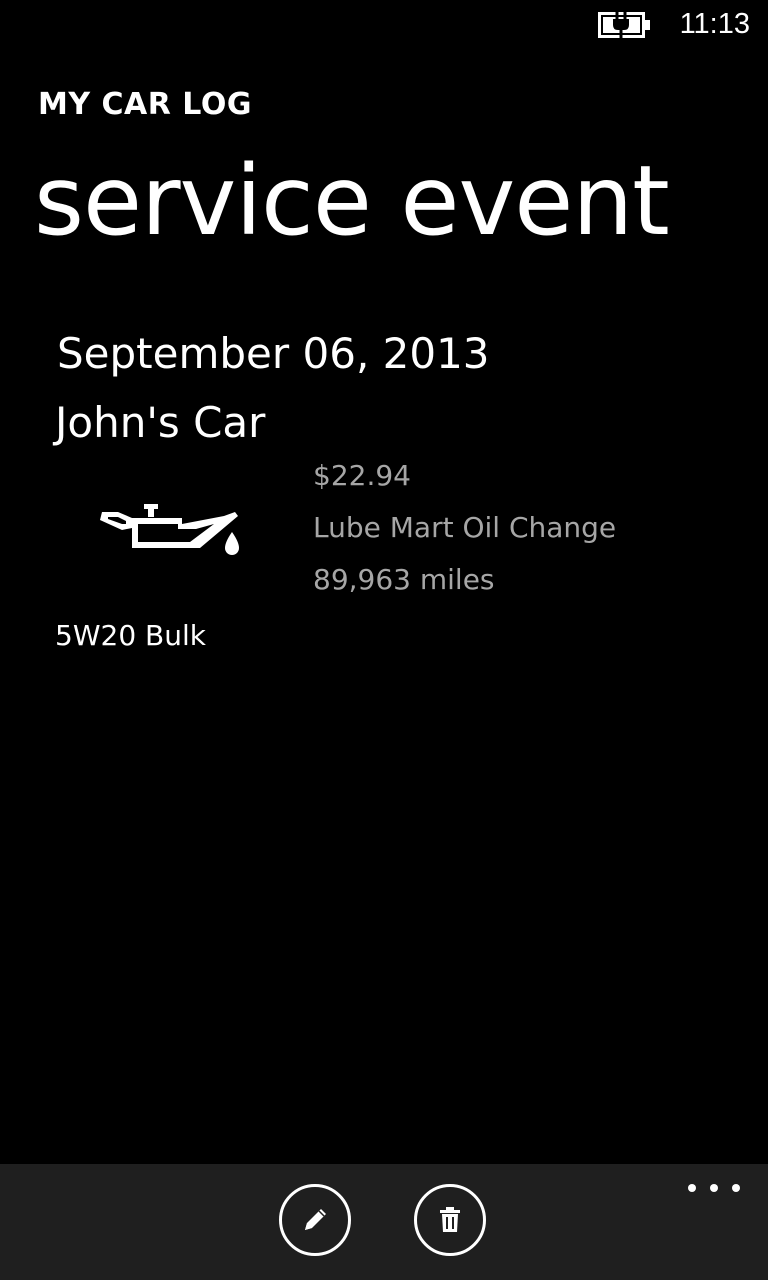  What do you see at coordinates (130, 635) in the screenshot?
I see `service-notes: 5W20 Bulk` at bounding box center [130, 635].